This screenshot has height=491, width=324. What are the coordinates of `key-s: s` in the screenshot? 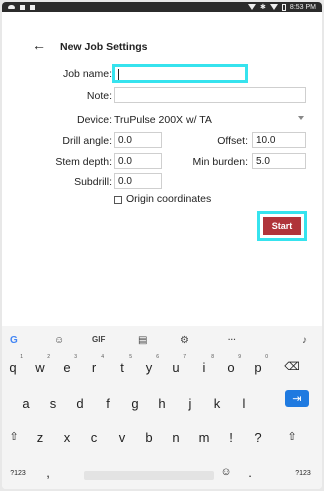 It's located at (53, 403).